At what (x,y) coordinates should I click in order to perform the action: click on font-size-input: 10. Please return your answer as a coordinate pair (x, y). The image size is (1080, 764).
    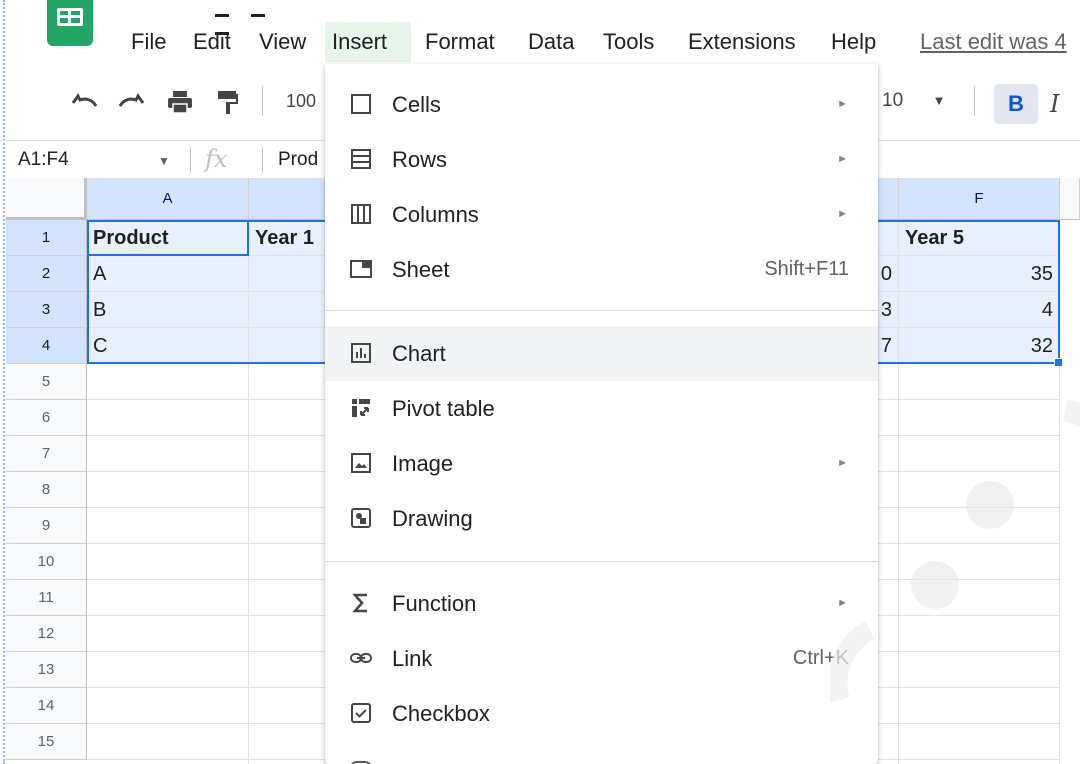
    Looking at the image, I should click on (902, 101).